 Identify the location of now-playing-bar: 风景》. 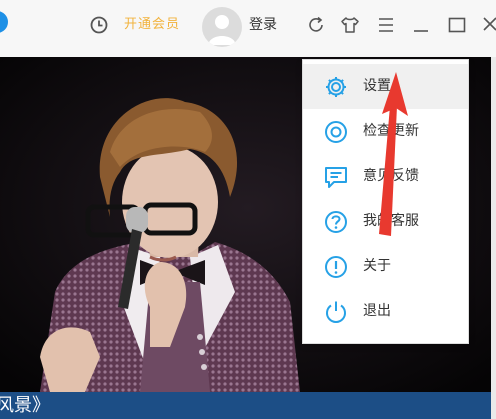
(245, 405).